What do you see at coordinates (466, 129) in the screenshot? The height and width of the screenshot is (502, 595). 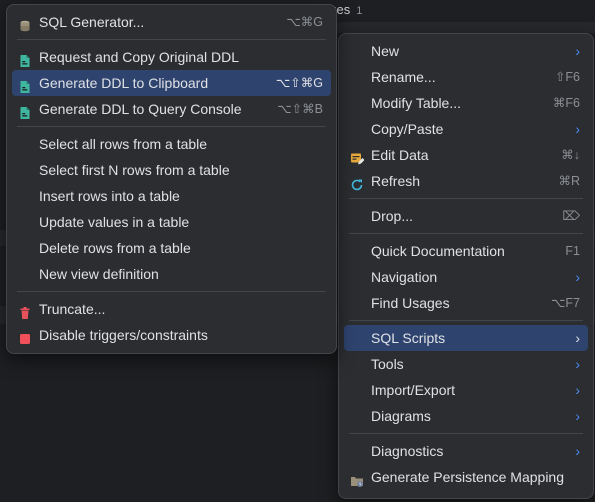 I see `menu-item-copy-paste: Copy/Paste ›` at bounding box center [466, 129].